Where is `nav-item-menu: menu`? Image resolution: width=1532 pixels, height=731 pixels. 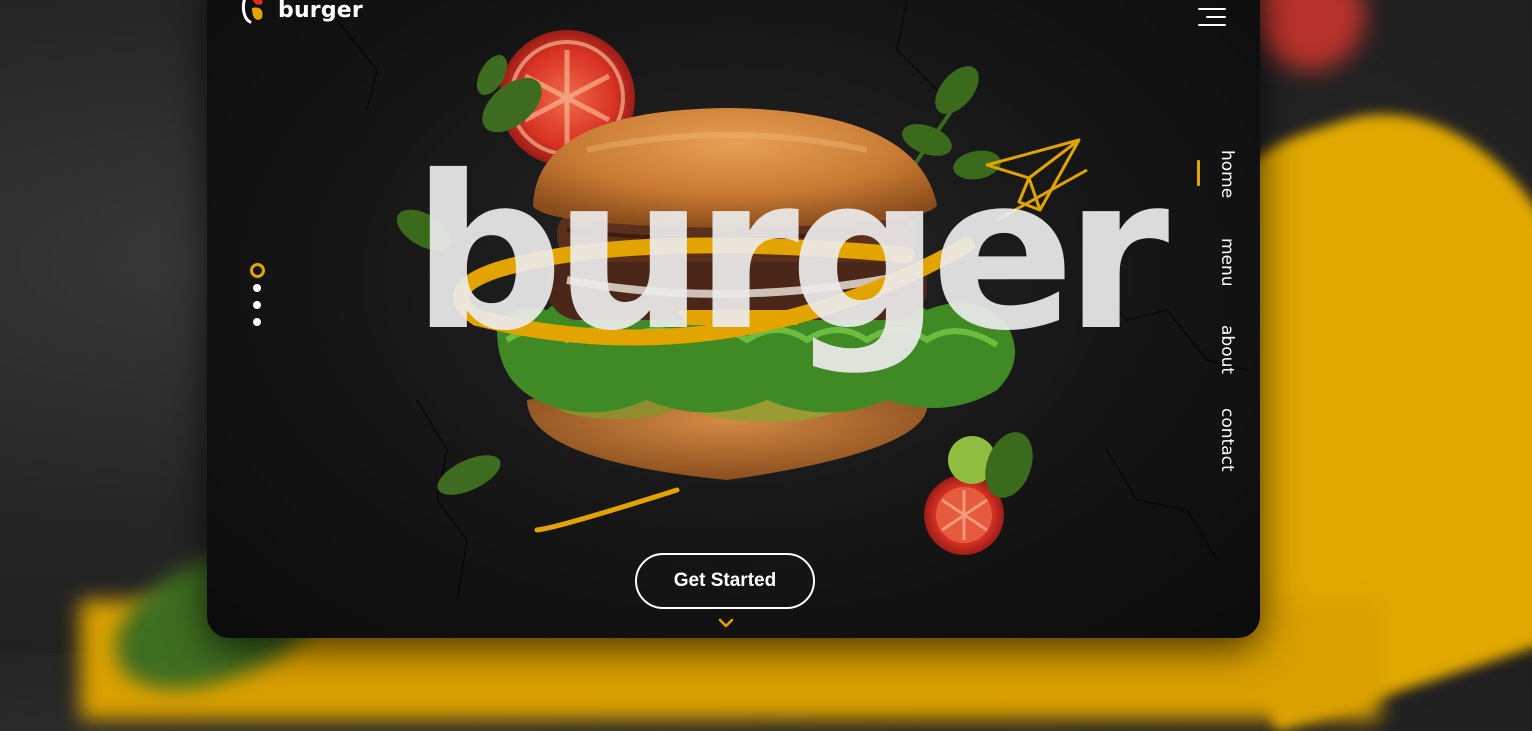 nav-item-menu: menu is located at coordinates (1217, 262).